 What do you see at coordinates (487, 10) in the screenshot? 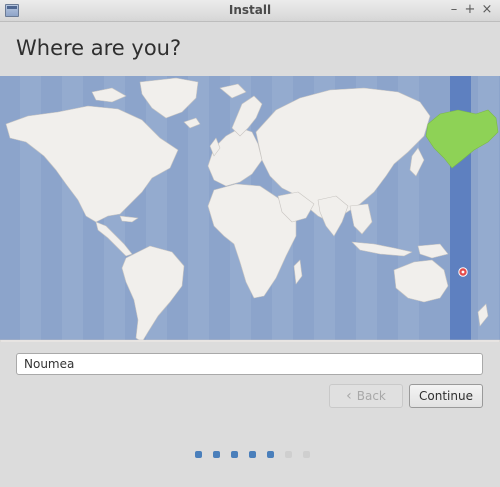
I see `close-button: ×` at bounding box center [487, 10].